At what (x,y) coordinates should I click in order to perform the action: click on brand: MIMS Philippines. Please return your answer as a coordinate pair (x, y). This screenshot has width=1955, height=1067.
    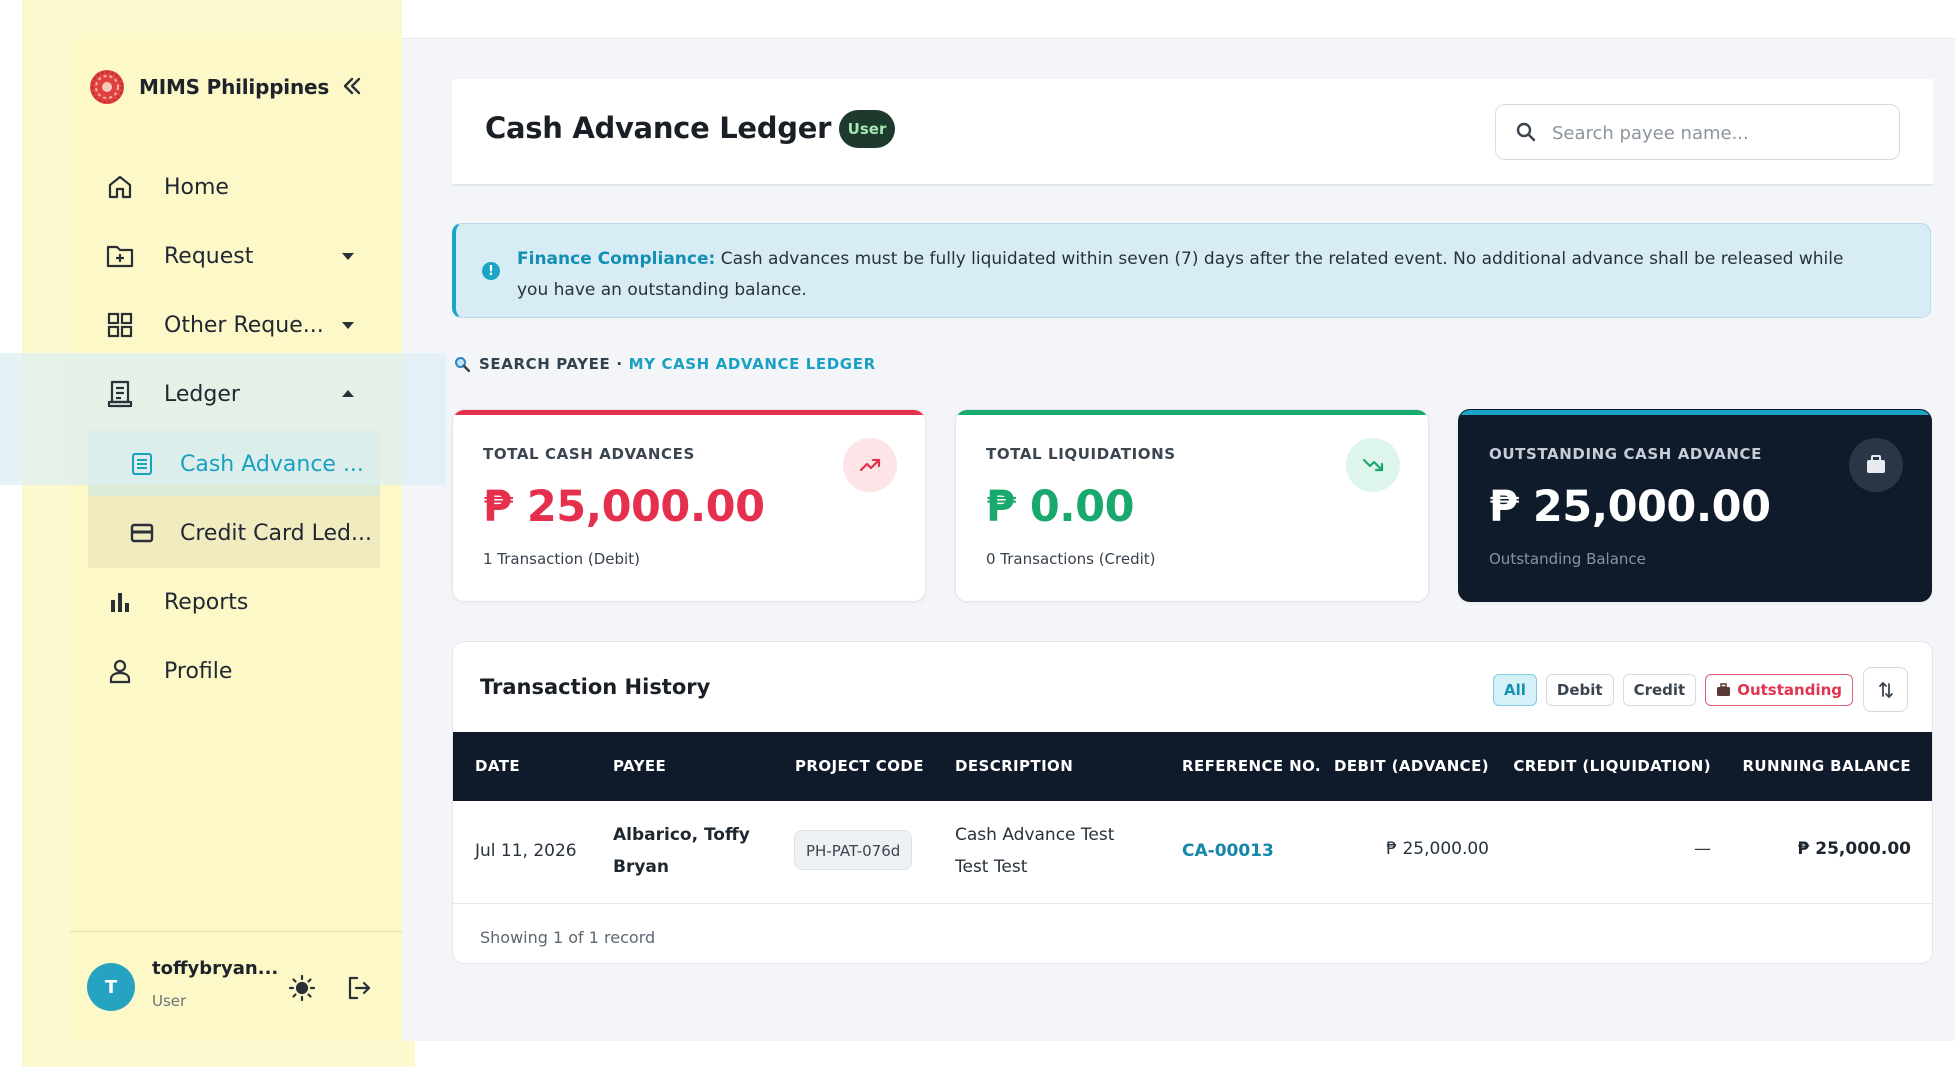
    Looking at the image, I should click on (208, 87).